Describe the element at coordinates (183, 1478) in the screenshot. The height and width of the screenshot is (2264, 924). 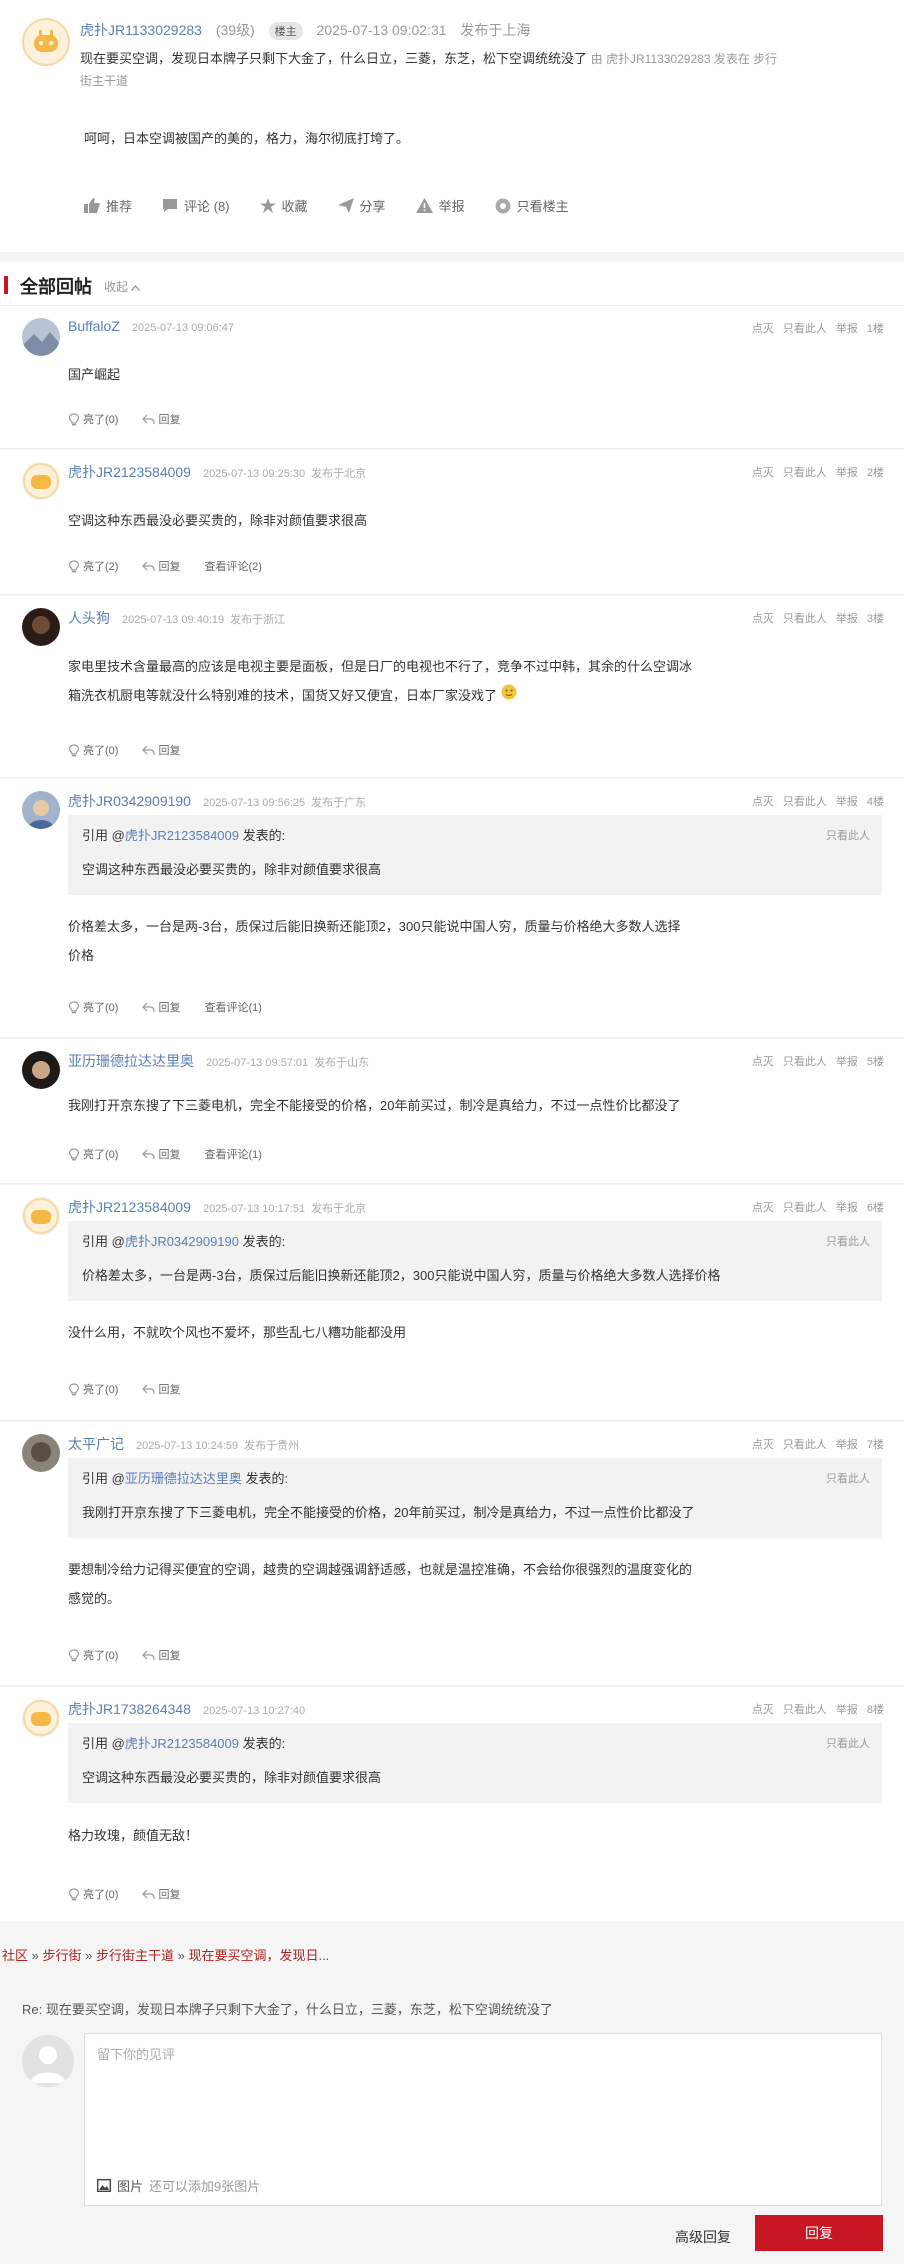
I see `quote-username: 亚历珊德拉达达里奥` at that location.